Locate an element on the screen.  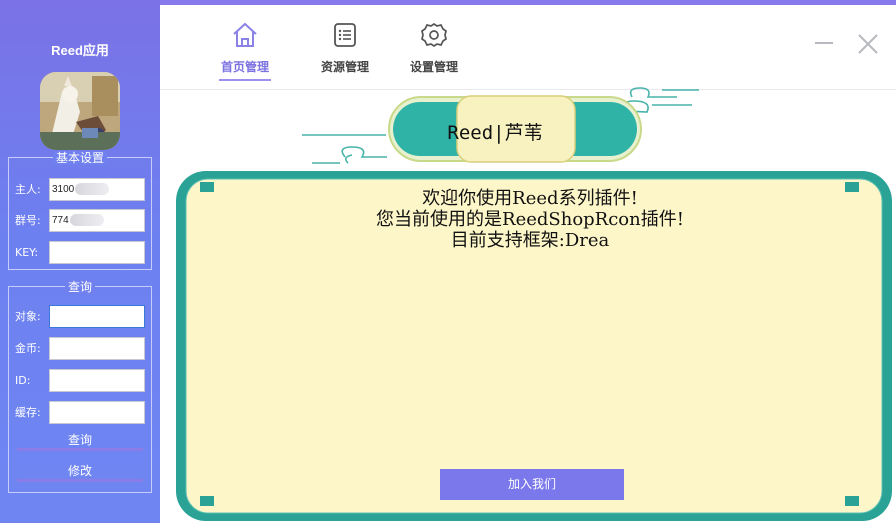
tab-home: 首页管理 is located at coordinates (245, 50).